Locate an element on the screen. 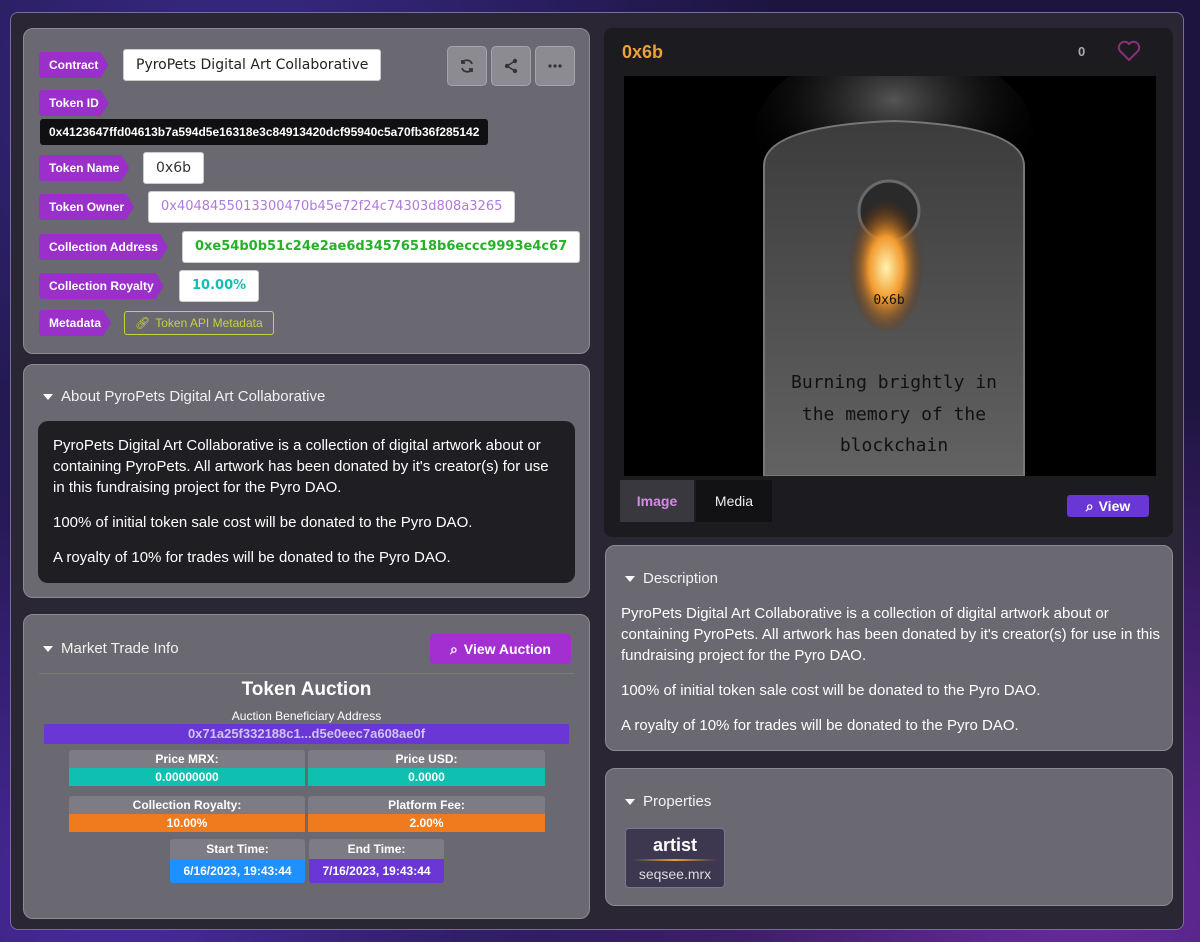 The width and height of the screenshot is (1200, 942). view-button: ⌕ View is located at coordinates (1108, 506).